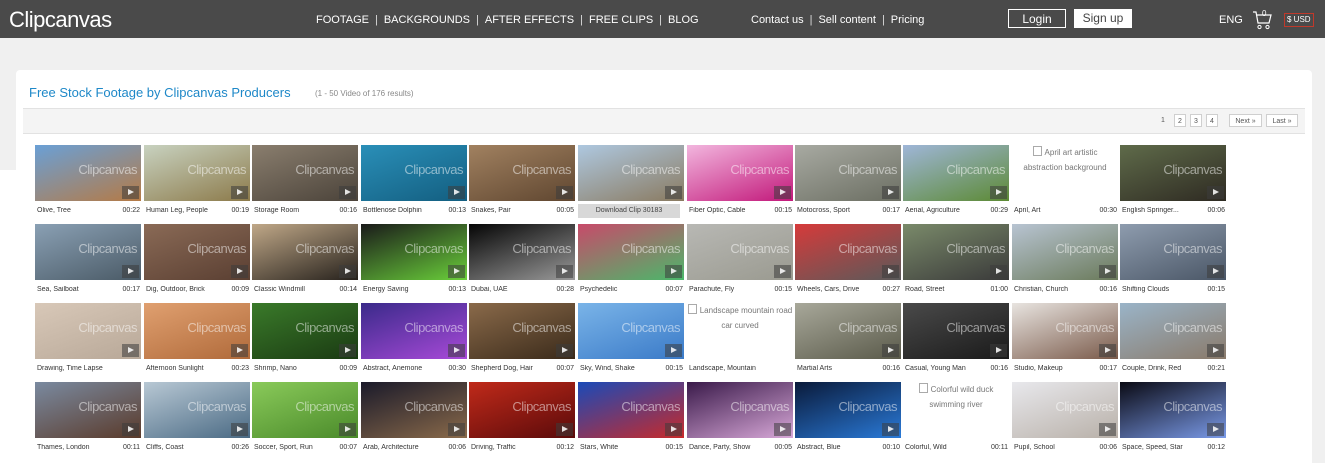 Image resolution: width=1325 pixels, height=470 pixels. Describe the element at coordinates (631, 181) in the screenshot. I see `clip-card: Clipcanvas Download Clip 30183` at that location.